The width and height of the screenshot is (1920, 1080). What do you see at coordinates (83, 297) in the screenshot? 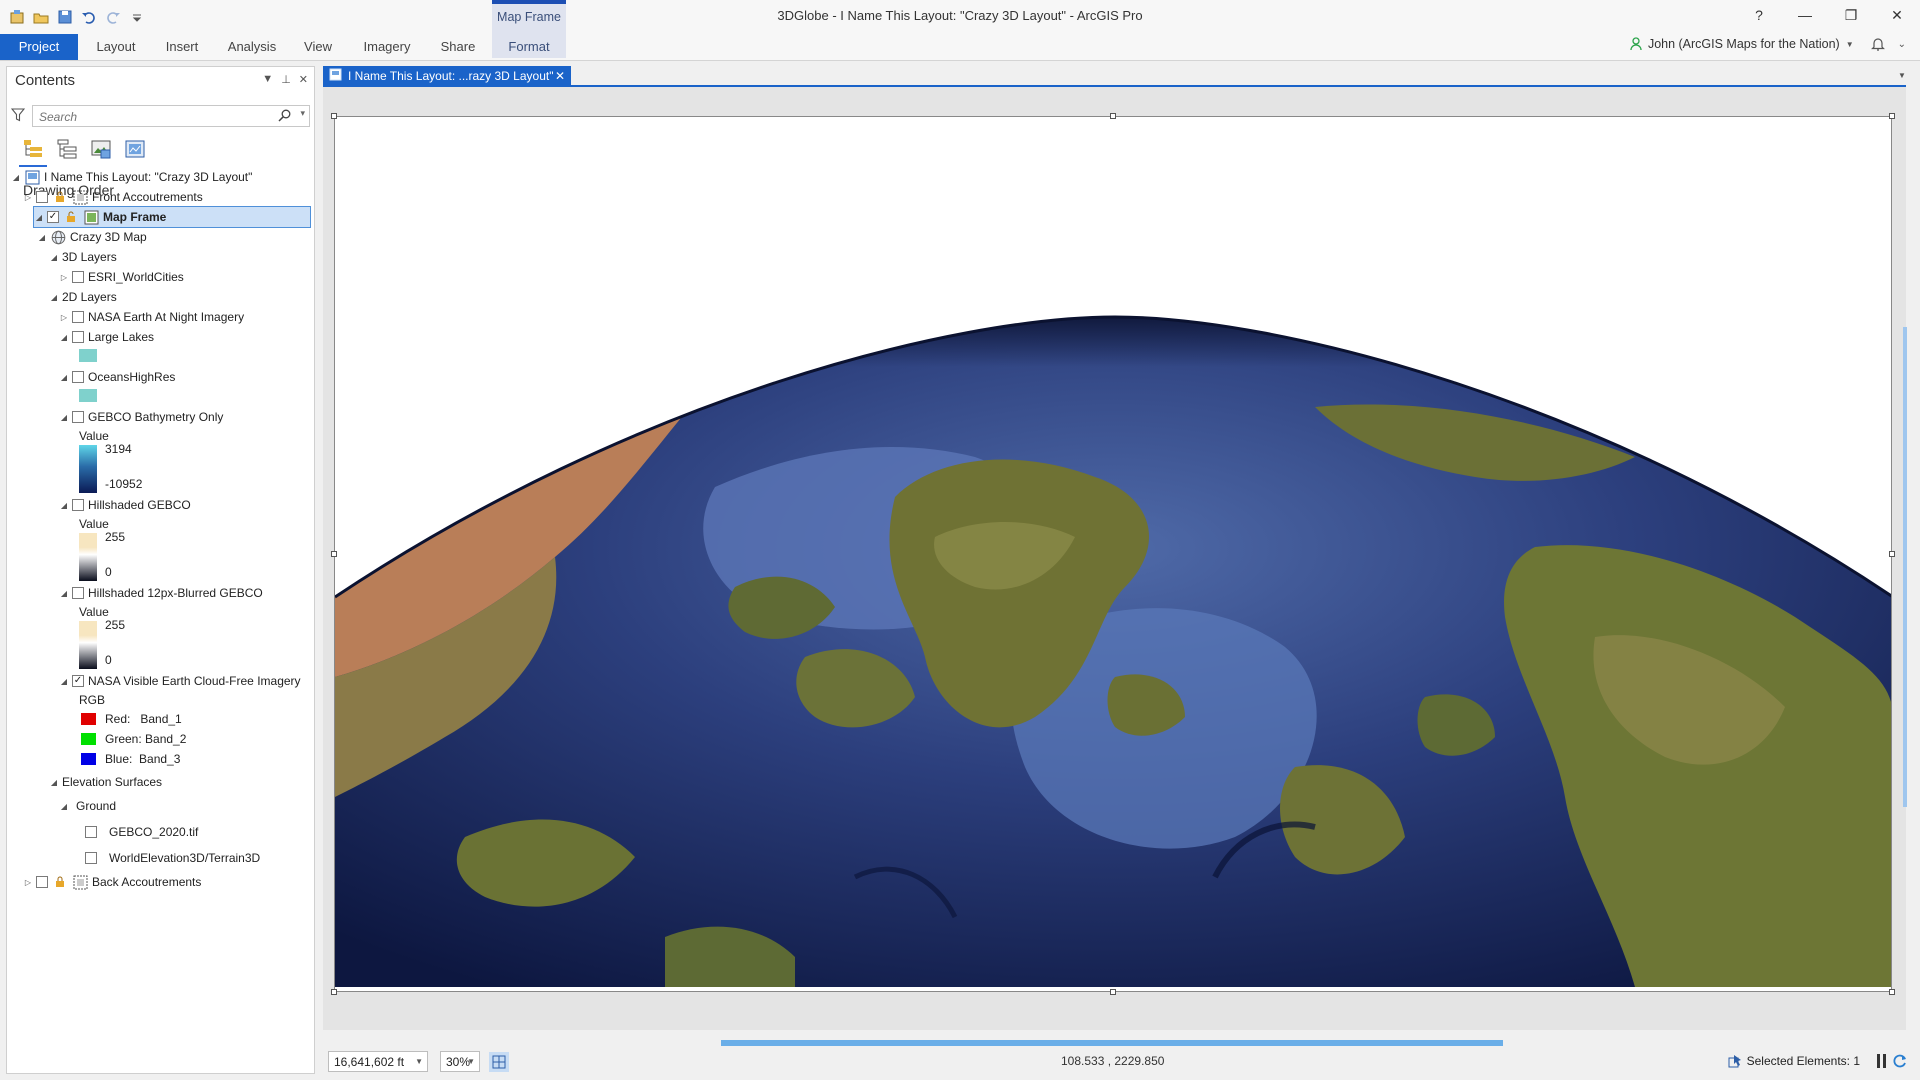
I see `tree-row-2d-layers: ◢ 2D Layers` at bounding box center [83, 297].